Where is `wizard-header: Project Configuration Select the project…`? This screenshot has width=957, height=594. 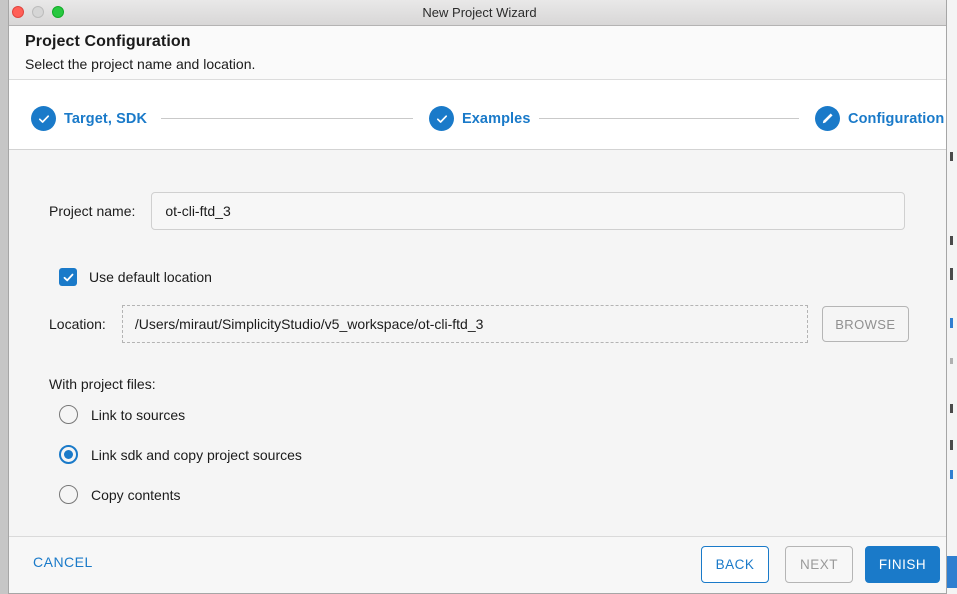 wizard-header: Project Configuration Select the project… is located at coordinates (477, 53).